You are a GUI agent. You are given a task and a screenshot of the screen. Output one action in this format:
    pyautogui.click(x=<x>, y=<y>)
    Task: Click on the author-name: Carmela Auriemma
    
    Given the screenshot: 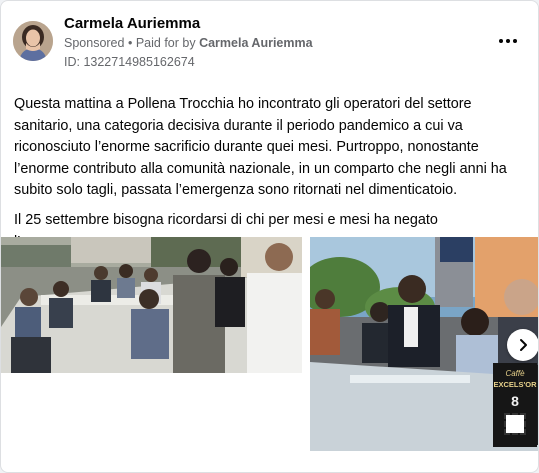 What is the action you would take?
    pyautogui.click(x=132, y=23)
    